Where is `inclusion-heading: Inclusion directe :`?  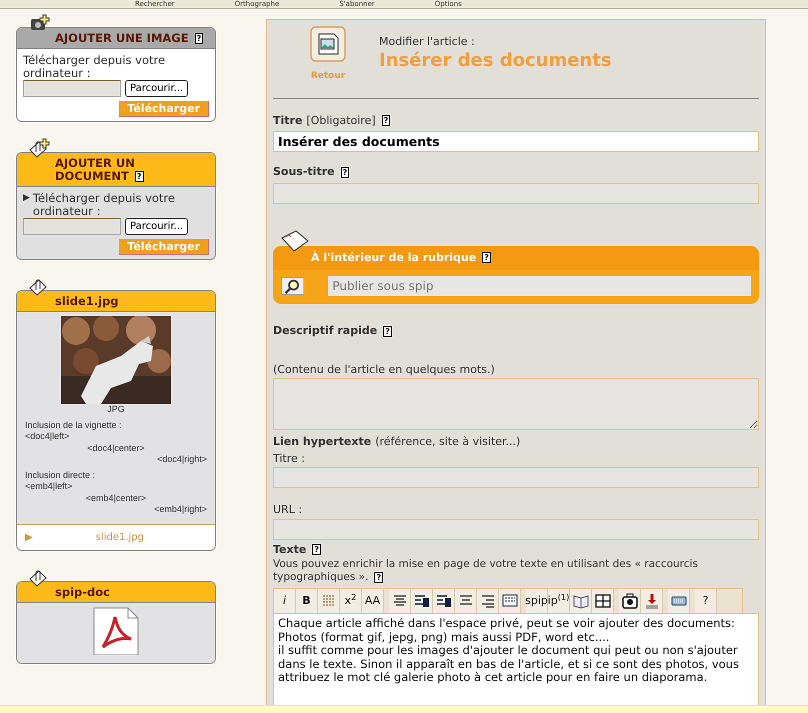 inclusion-heading: Inclusion directe : is located at coordinates (60, 475).